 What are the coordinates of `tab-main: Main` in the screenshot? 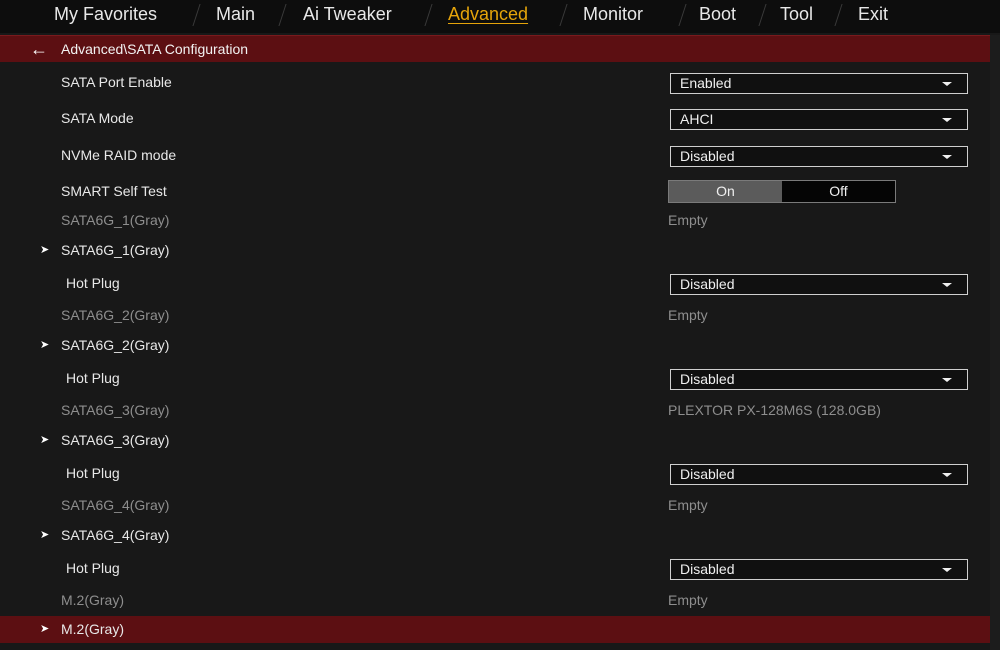 It's located at (235, 15).